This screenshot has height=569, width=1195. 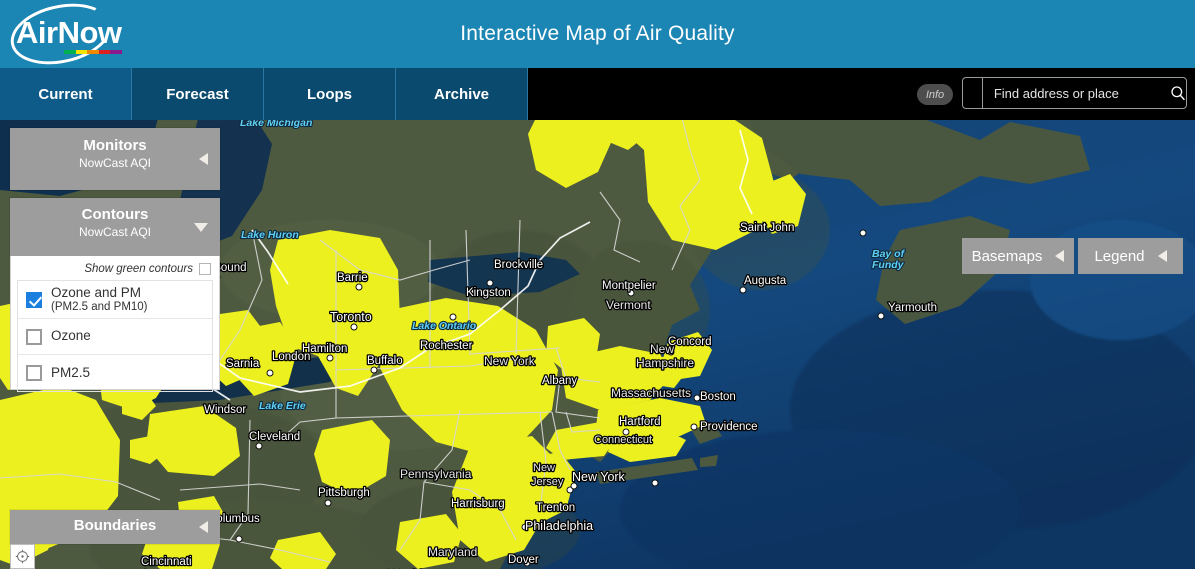 I want to click on locate-button, so click(x=22, y=556).